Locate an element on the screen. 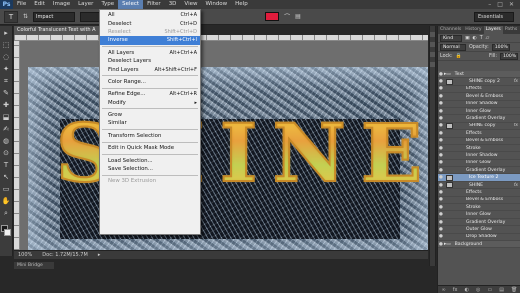 This screenshot has width=520, height=293. status-arrow-icon: ▸ is located at coordinates (99, 255).